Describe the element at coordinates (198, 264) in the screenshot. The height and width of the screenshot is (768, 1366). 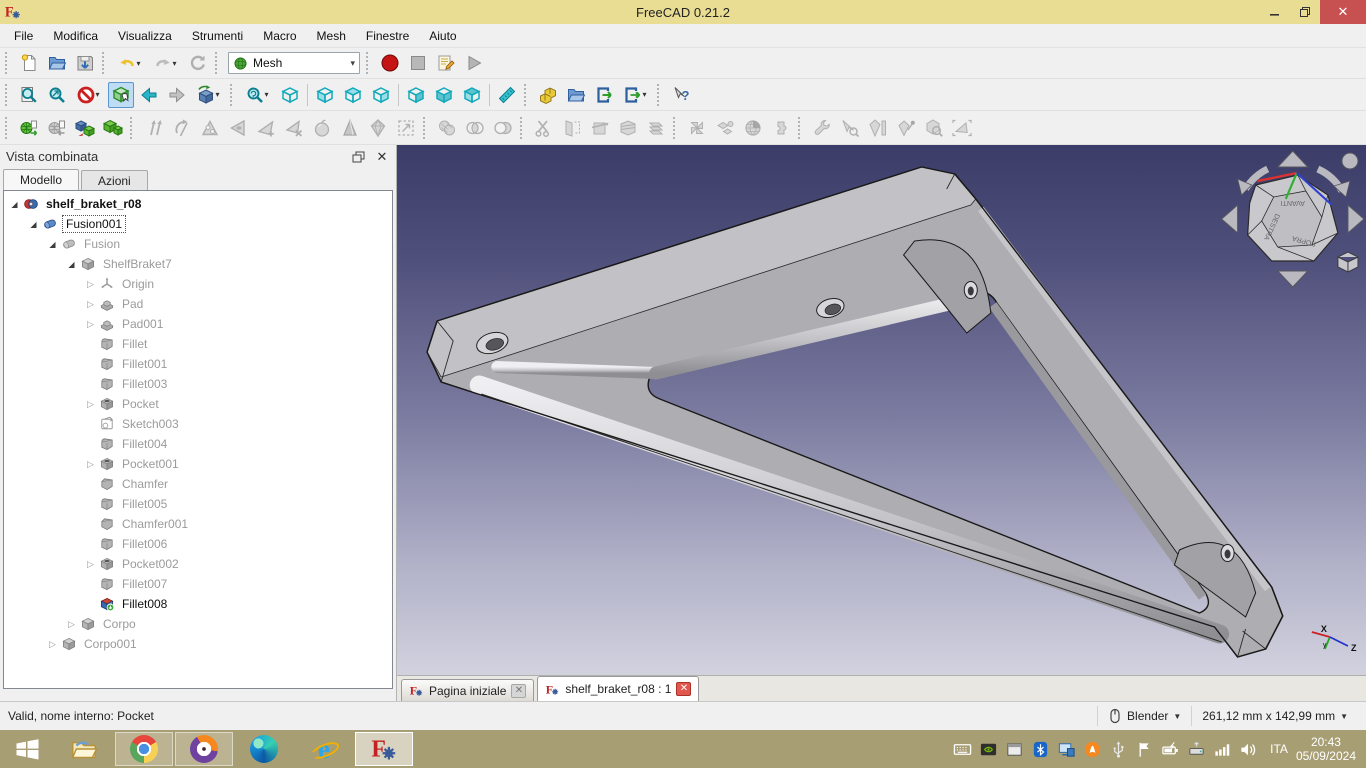
I see `tree-item-shelfbraket7: ◢ ShelfBraket7` at that location.